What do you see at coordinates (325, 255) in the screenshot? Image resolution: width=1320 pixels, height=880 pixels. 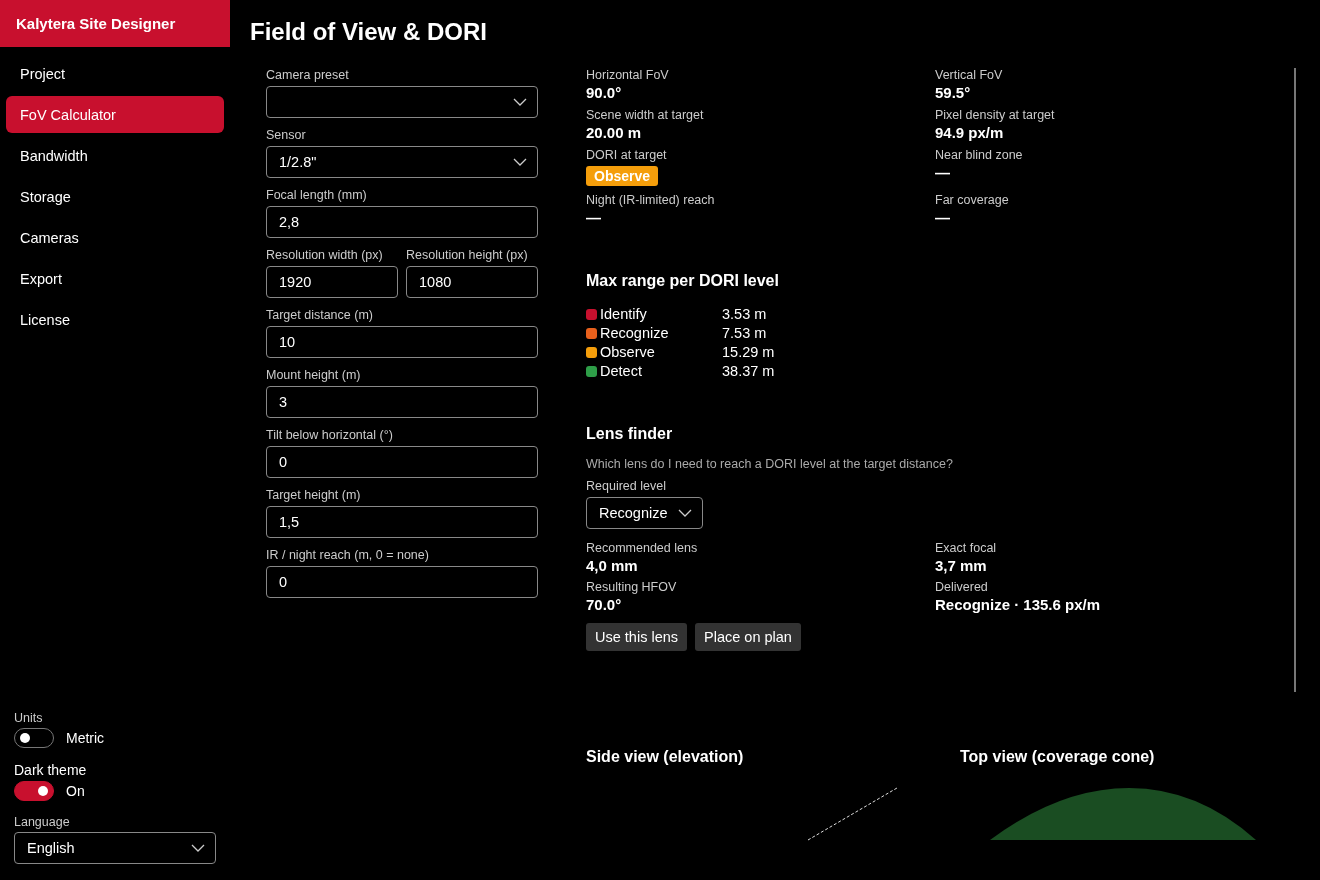 I see `field-label: Resolution width (px)` at bounding box center [325, 255].